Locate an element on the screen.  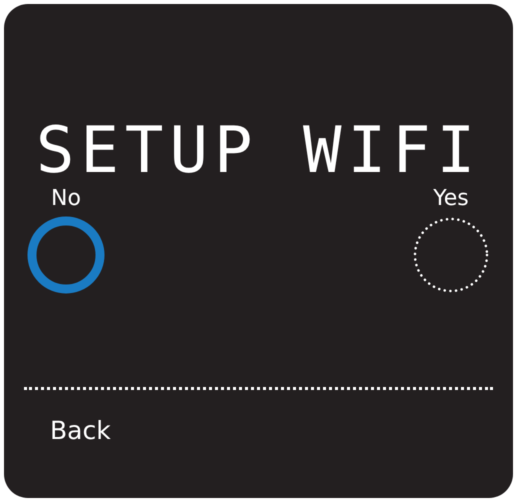
screen-title: SETUP WIFI is located at coordinates (258, 151).